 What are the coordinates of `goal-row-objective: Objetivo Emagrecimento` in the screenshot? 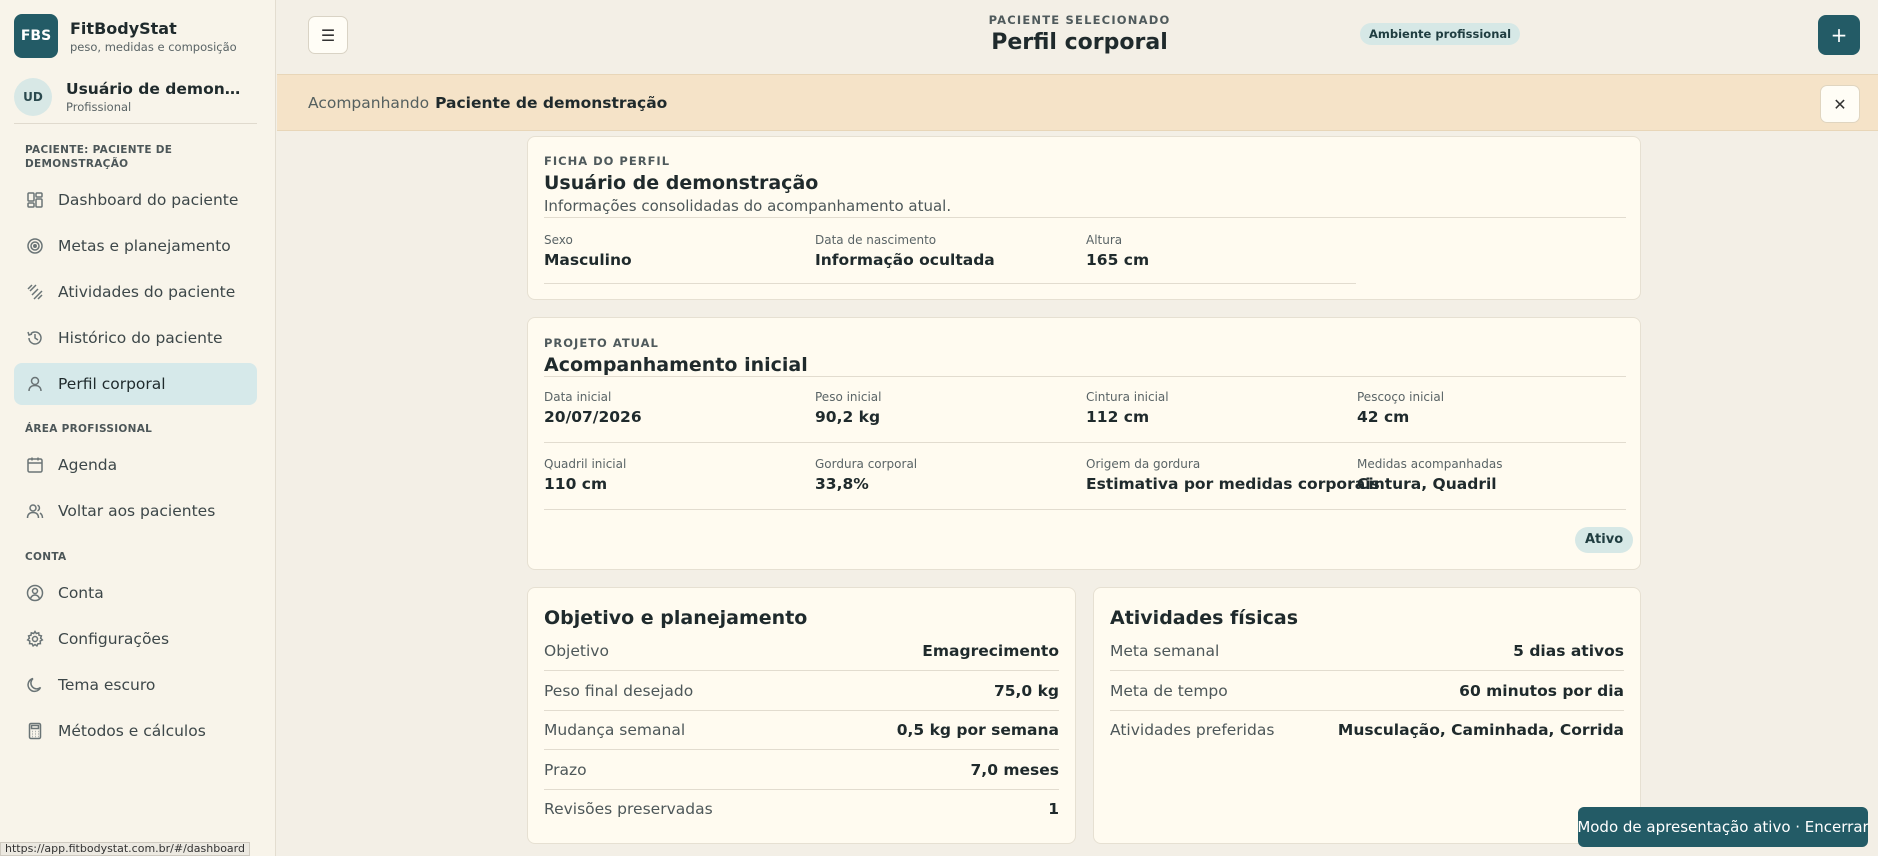 It's located at (801, 651).